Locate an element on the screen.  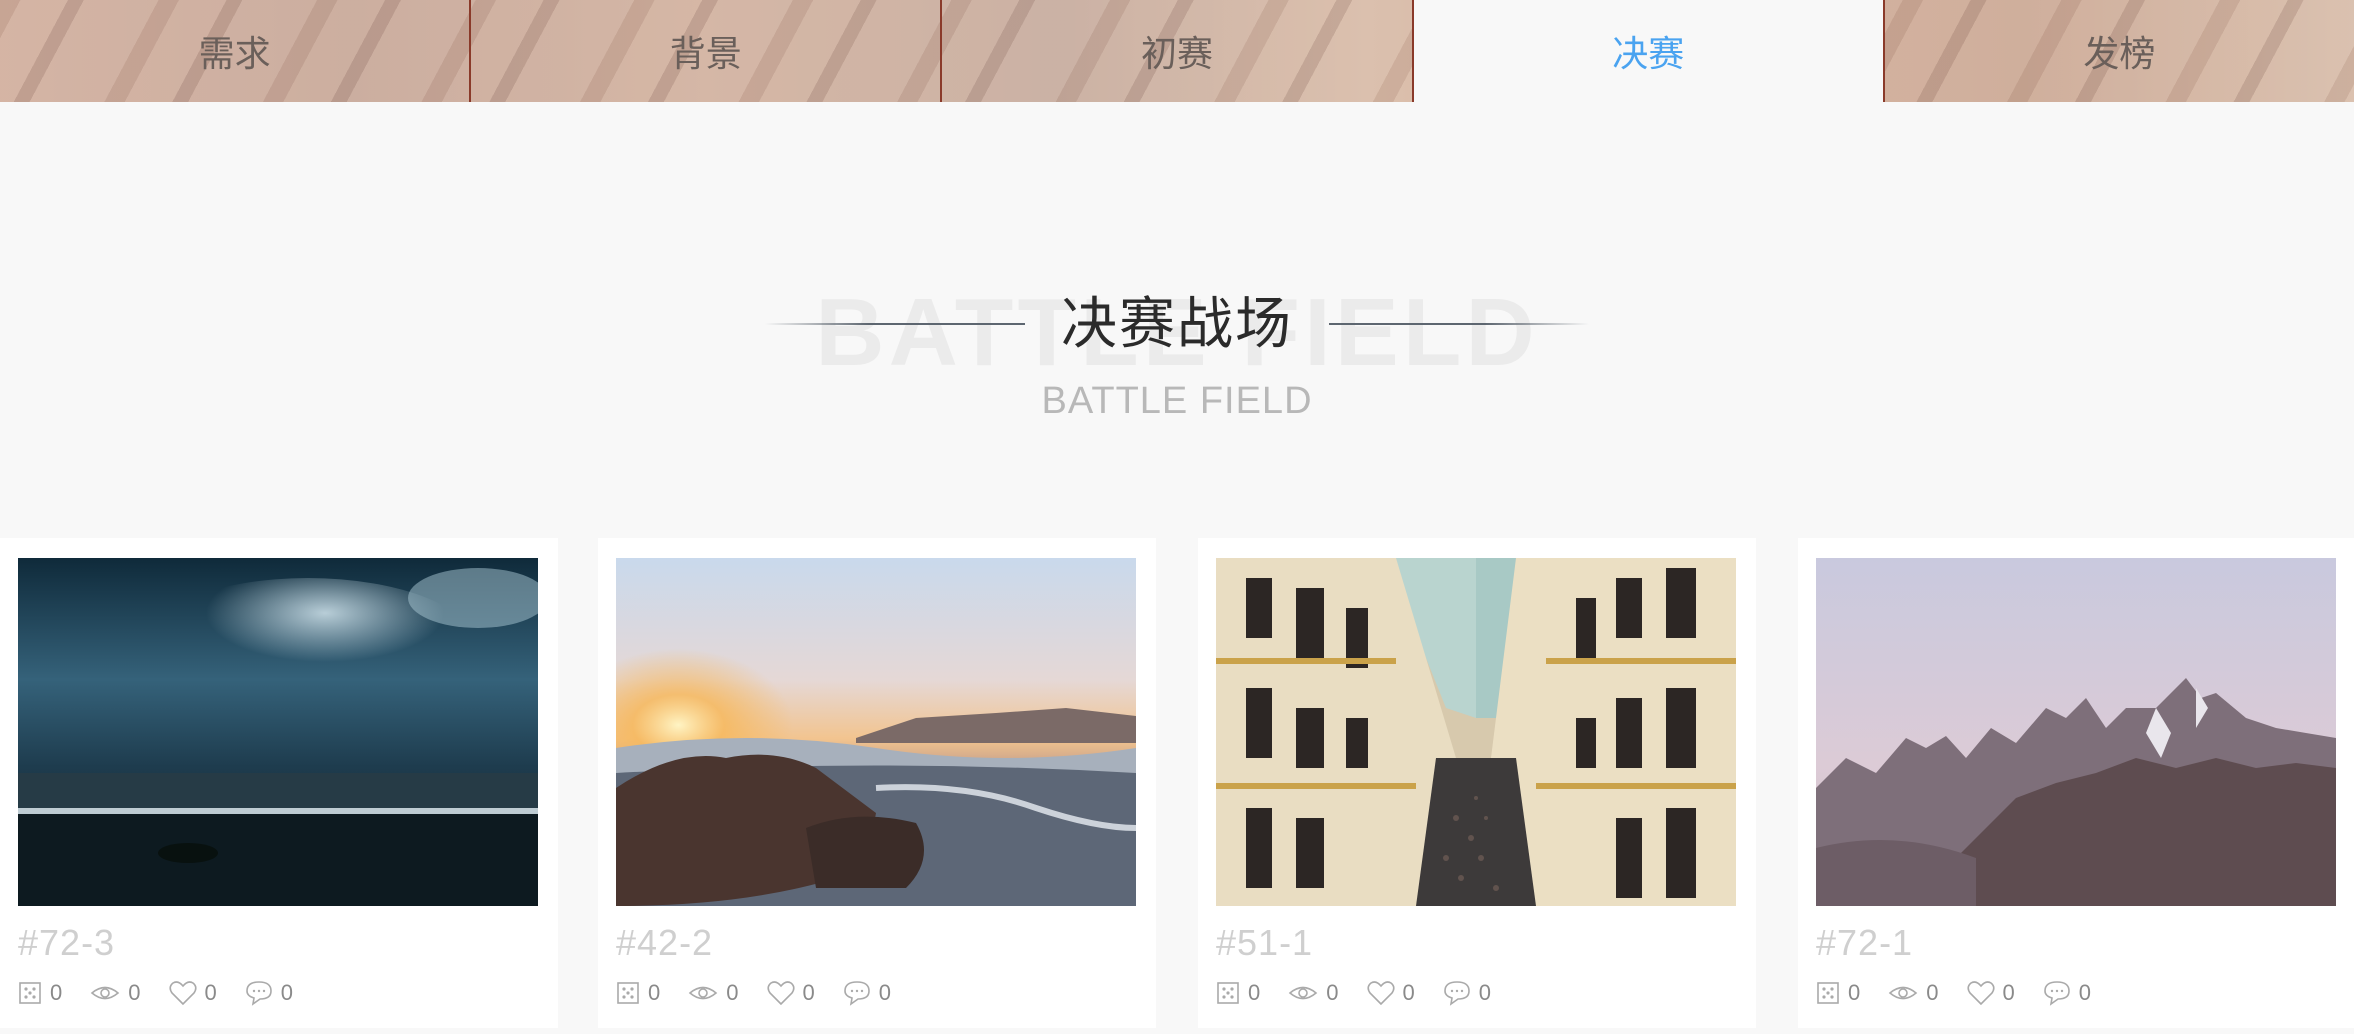
entry-id: #51-1 is located at coordinates (1265, 942).